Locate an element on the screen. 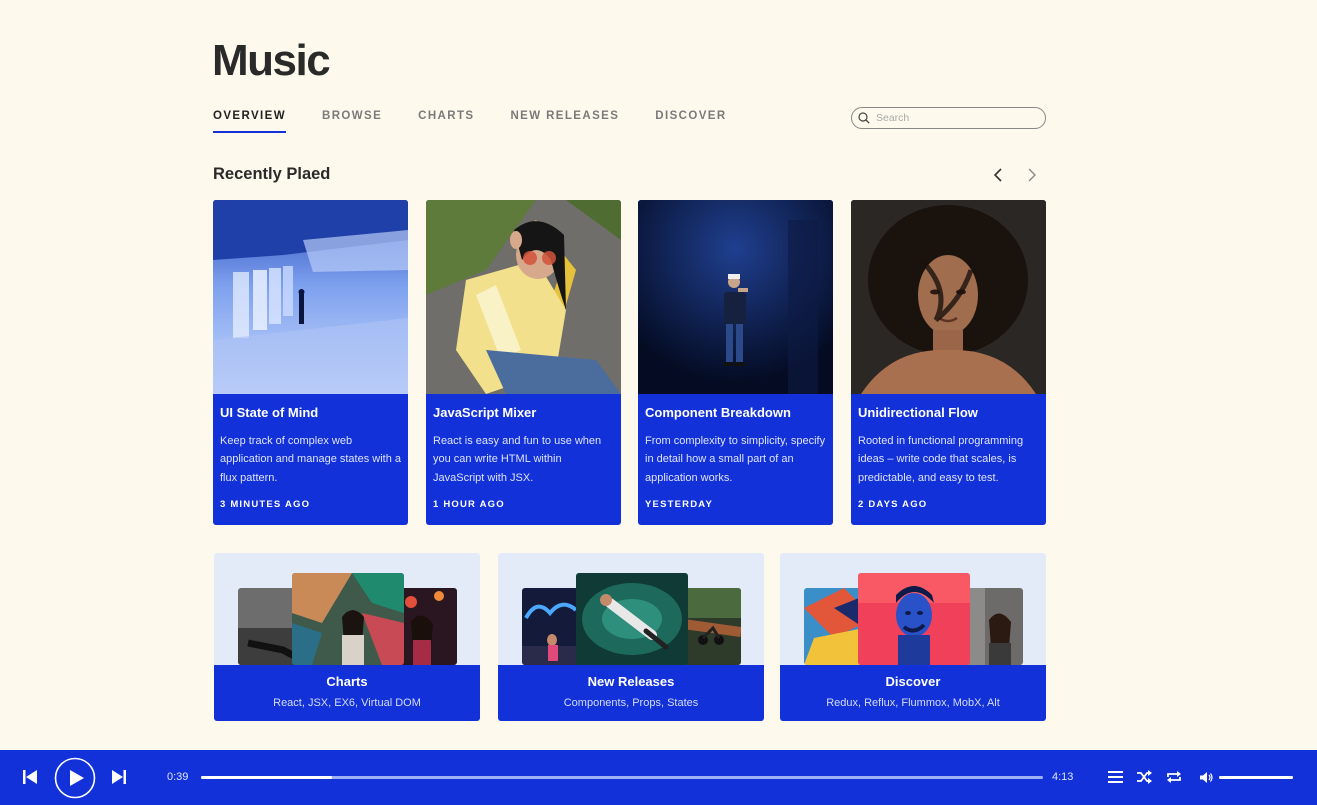  search-icon is located at coordinates (864, 118).